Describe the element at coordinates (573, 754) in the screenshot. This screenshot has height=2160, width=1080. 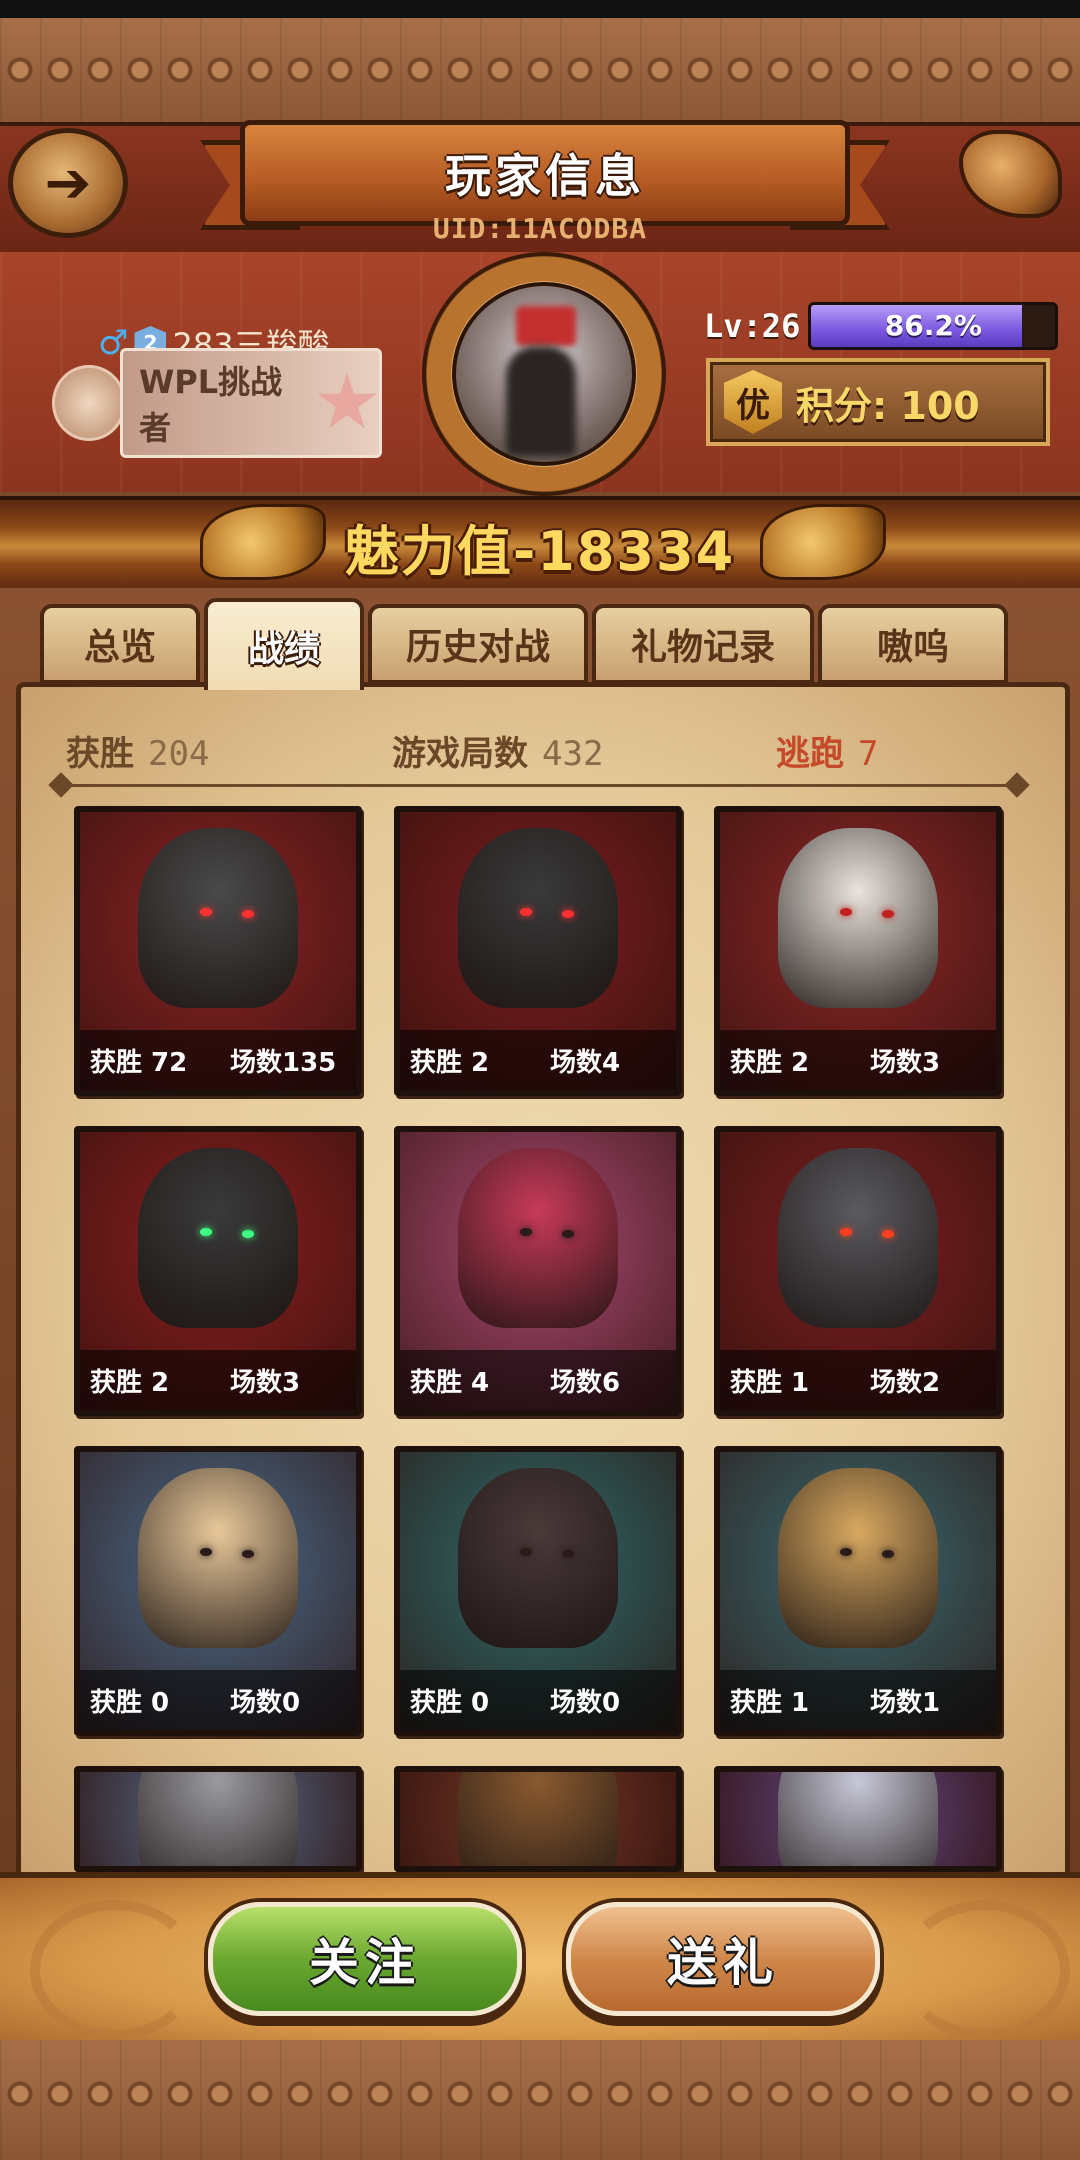
I see `games-value: 432` at that location.